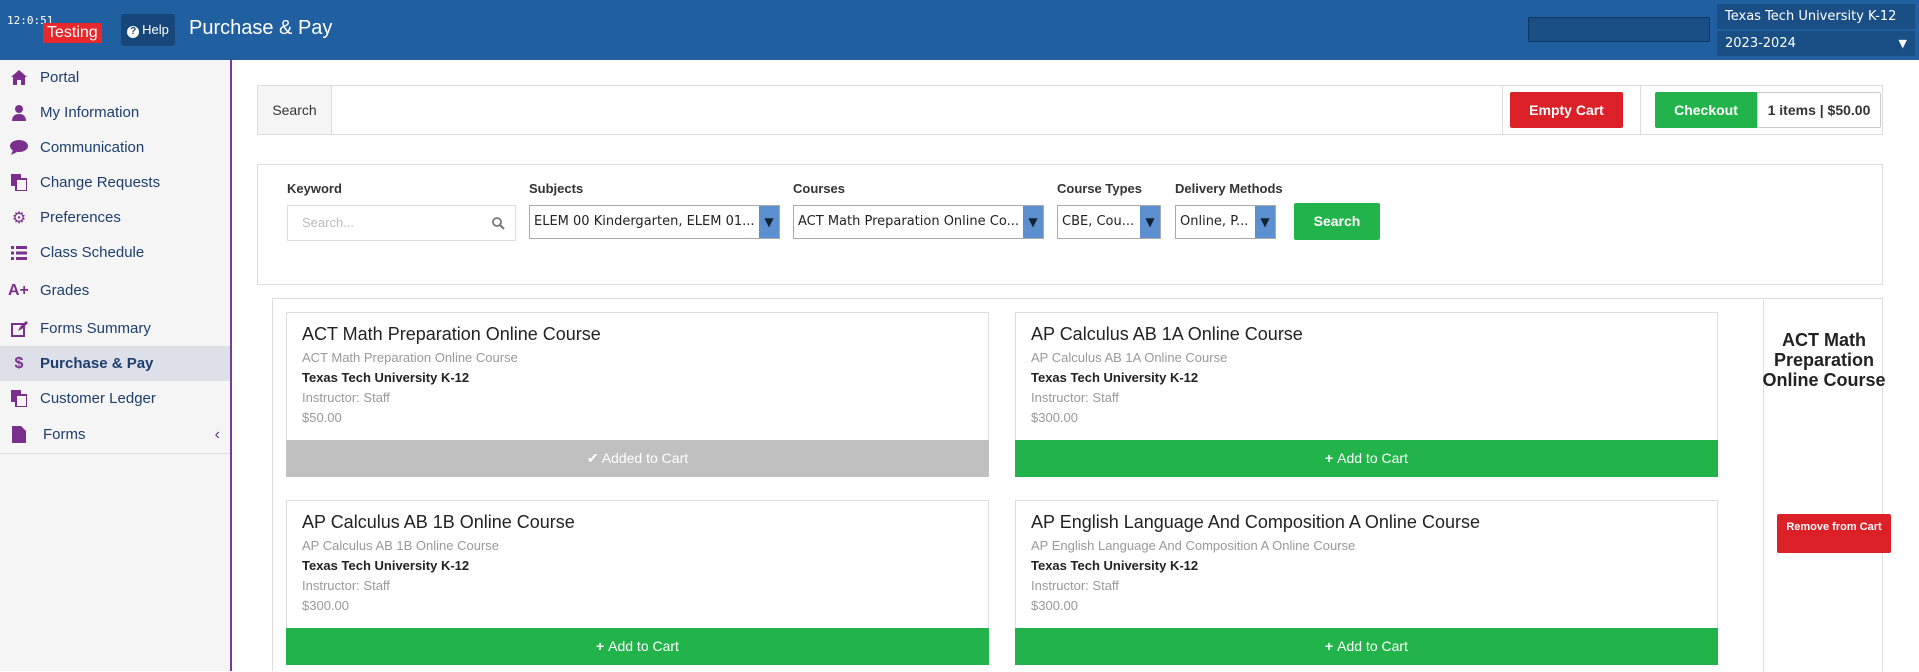 The height and width of the screenshot is (672, 1919). Describe the element at coordinates (1566, 110) in the screenshot. I see `empty-cart-button: Empty Cart` at that location.